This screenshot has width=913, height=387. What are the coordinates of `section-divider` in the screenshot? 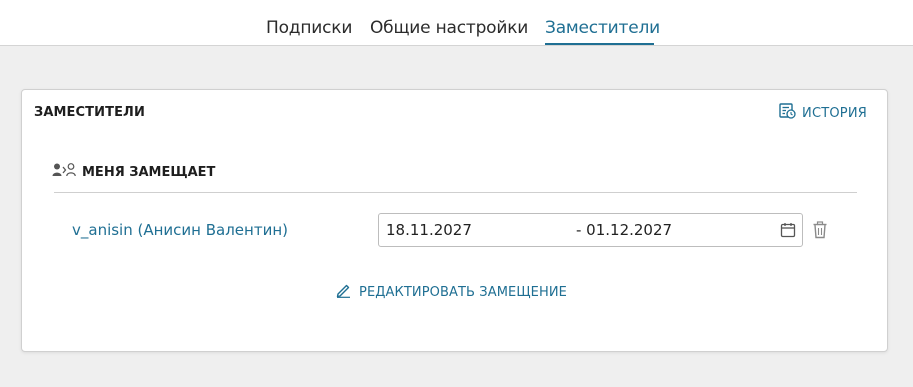 It's located at (455, 192).